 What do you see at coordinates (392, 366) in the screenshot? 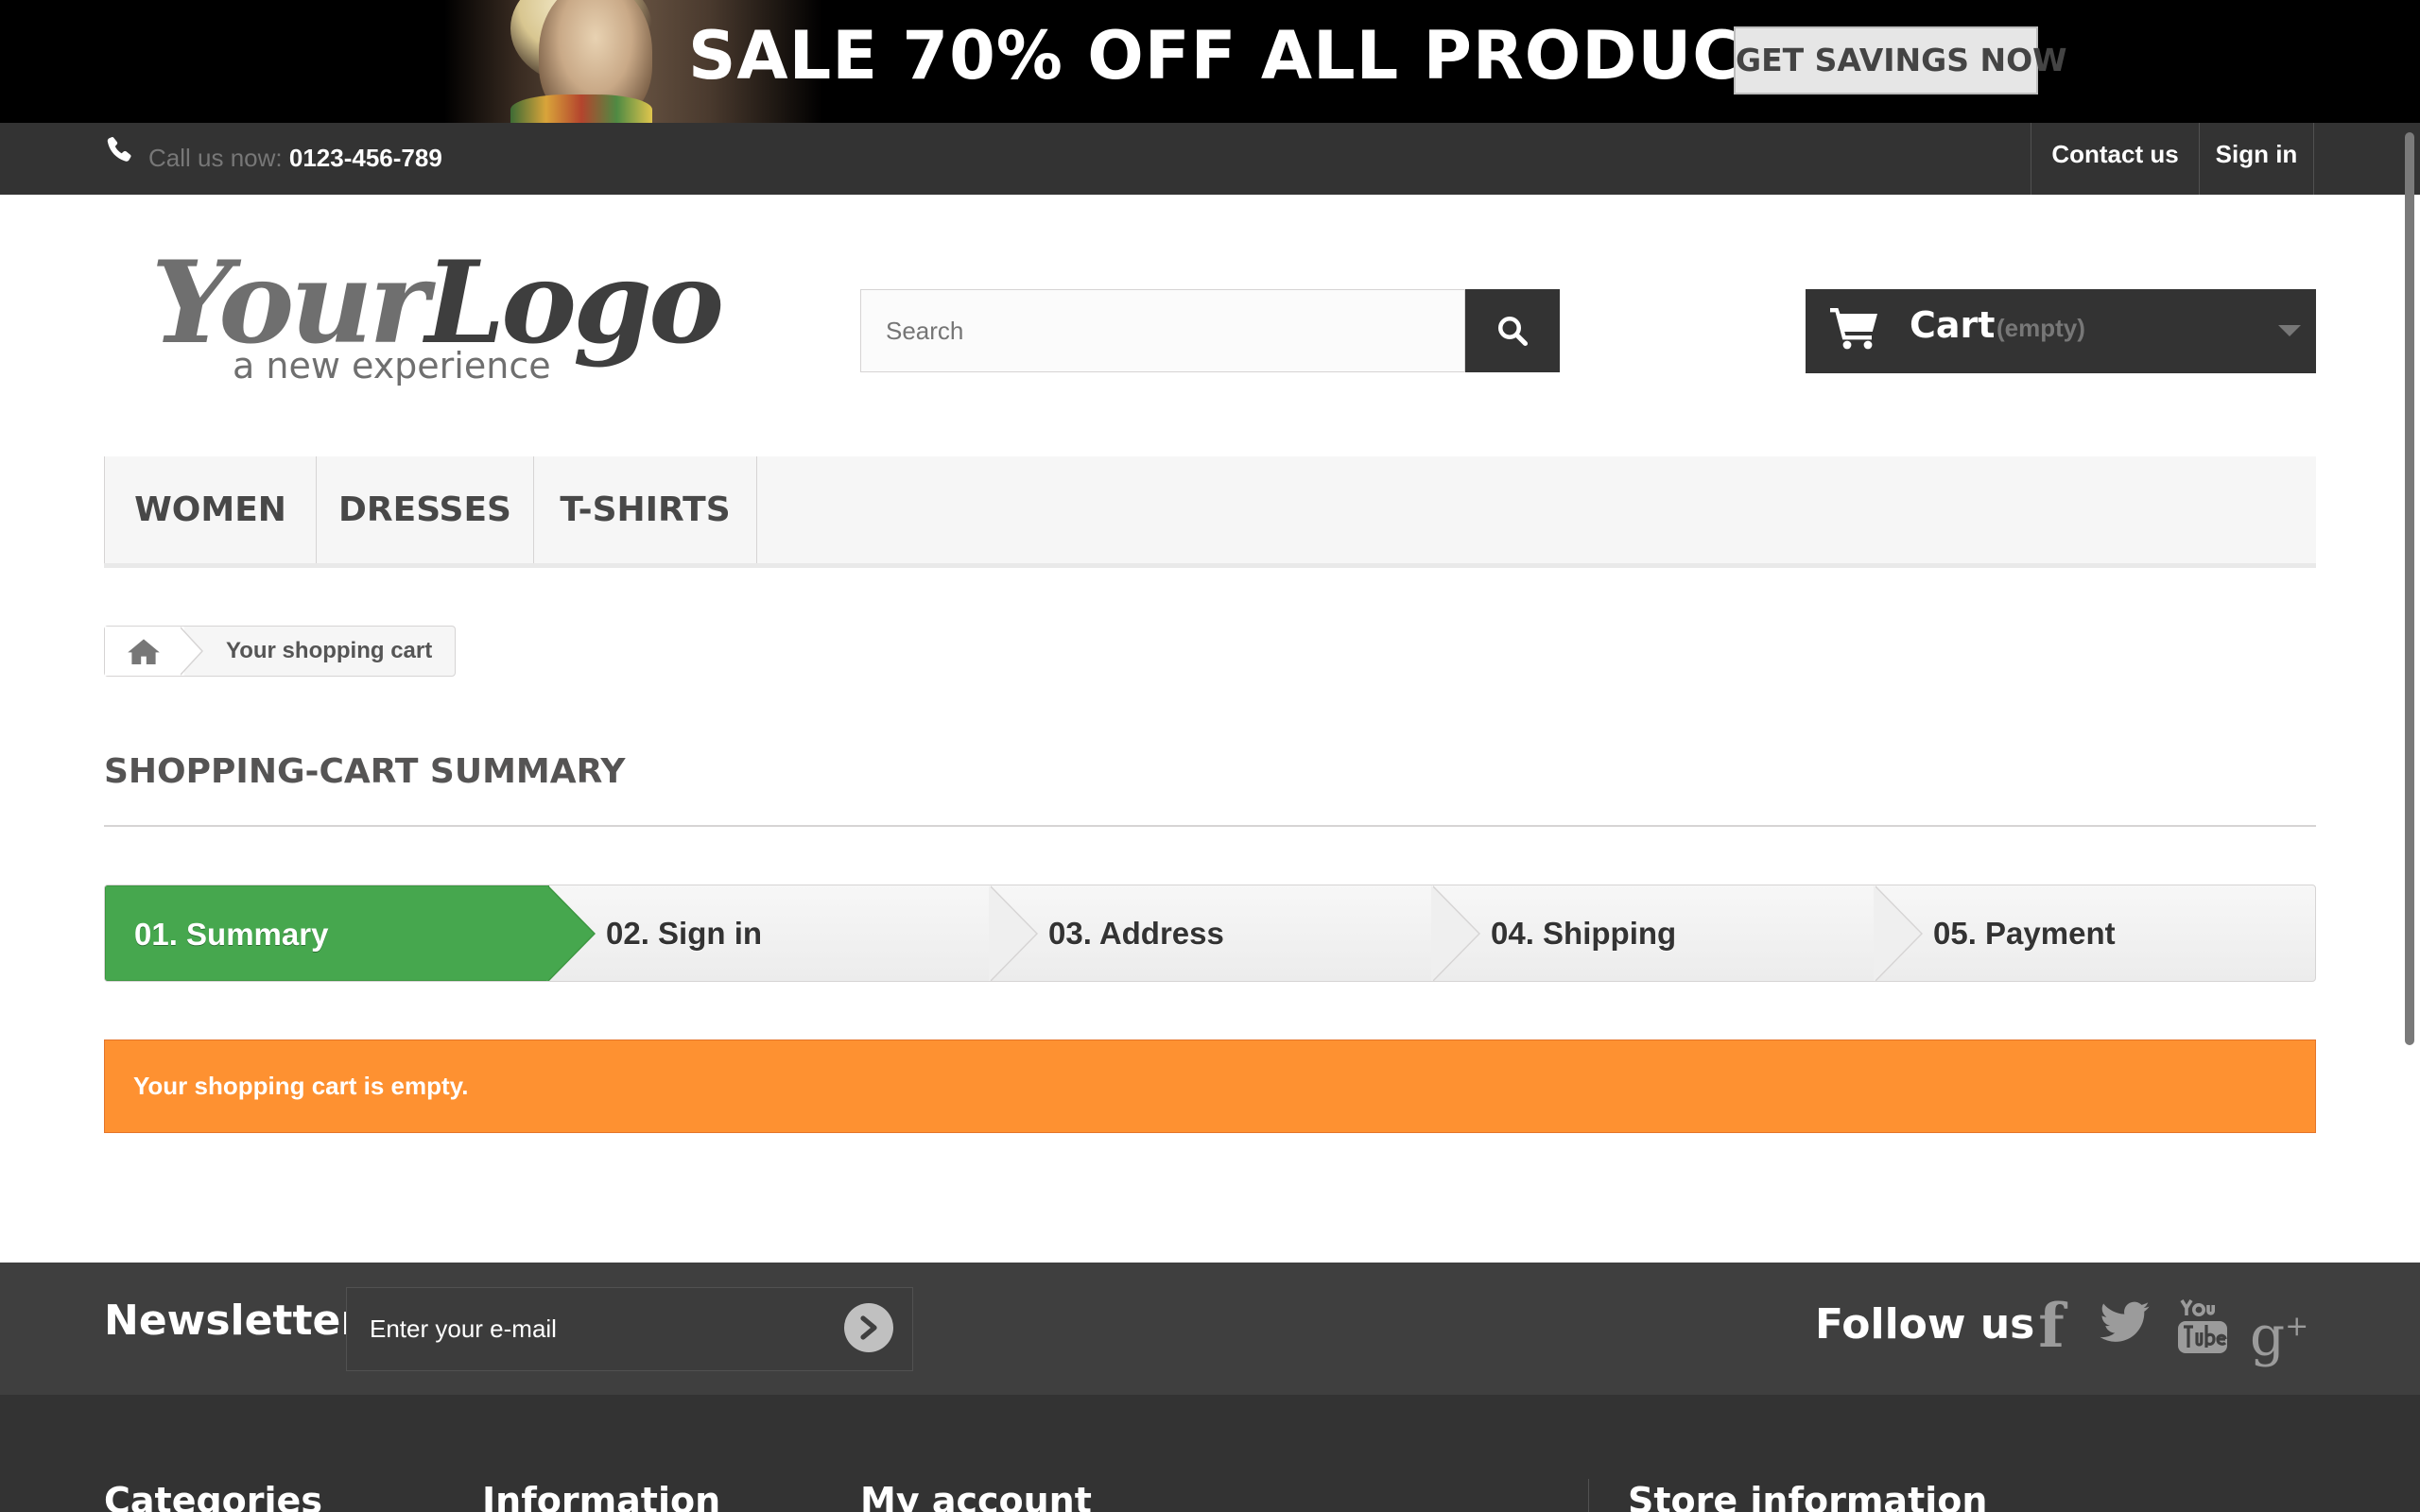
I see `logo-tagline: a new experience` at bounding box center [392, 366].